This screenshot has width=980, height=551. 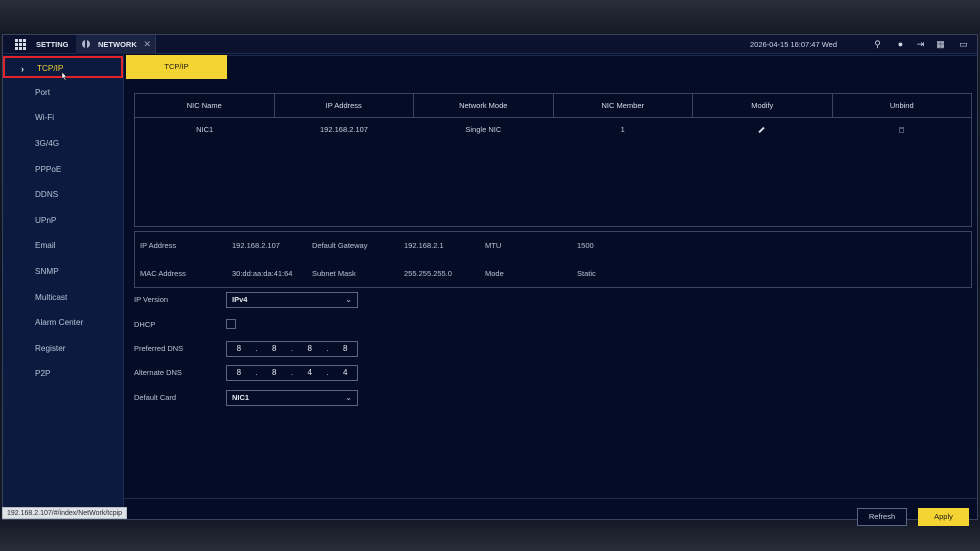 I want to click on sidebar-item-tcpip: › TCP/IP, so click(x=63, y=68).